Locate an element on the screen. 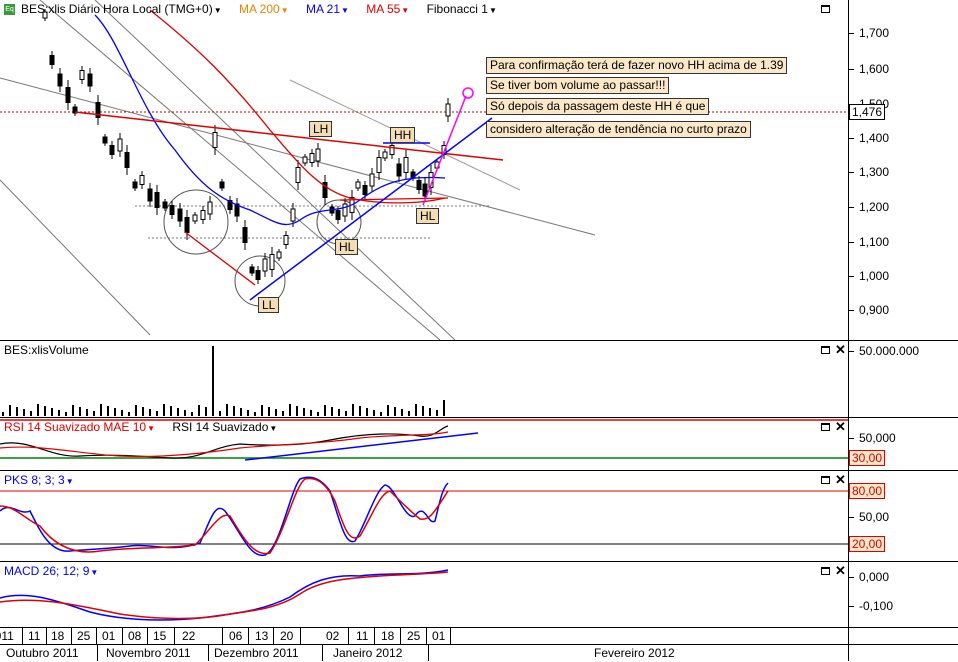 The image size is (958, 662). pks-pane: PKS 8; 3; 3▼ ✕ 80,00 50,00 20,00 is located at coordinates (479, 516).